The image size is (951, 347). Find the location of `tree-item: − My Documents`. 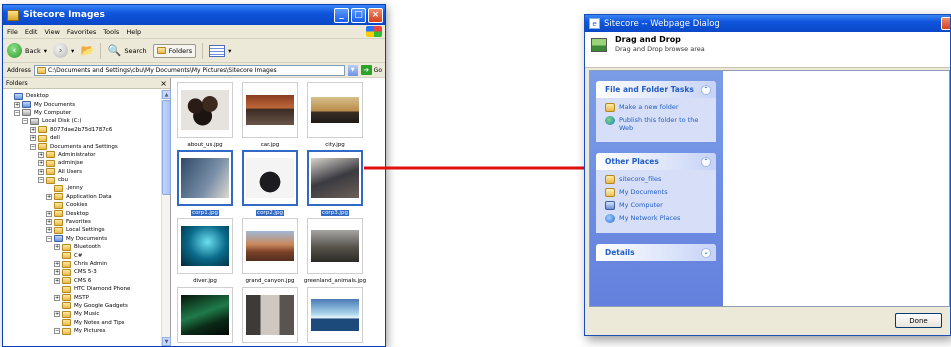

tree-item: − My Documents is located at coordinates (82, 239).